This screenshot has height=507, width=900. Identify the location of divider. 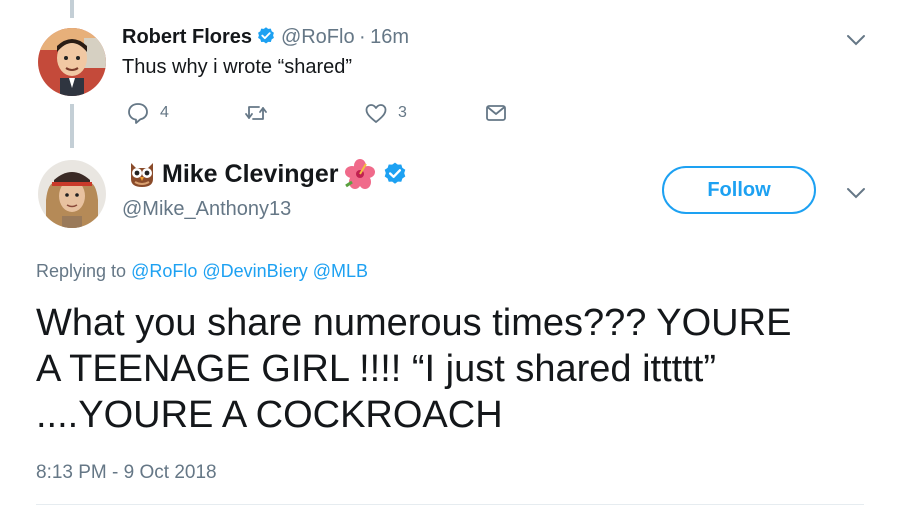
(450, 504).